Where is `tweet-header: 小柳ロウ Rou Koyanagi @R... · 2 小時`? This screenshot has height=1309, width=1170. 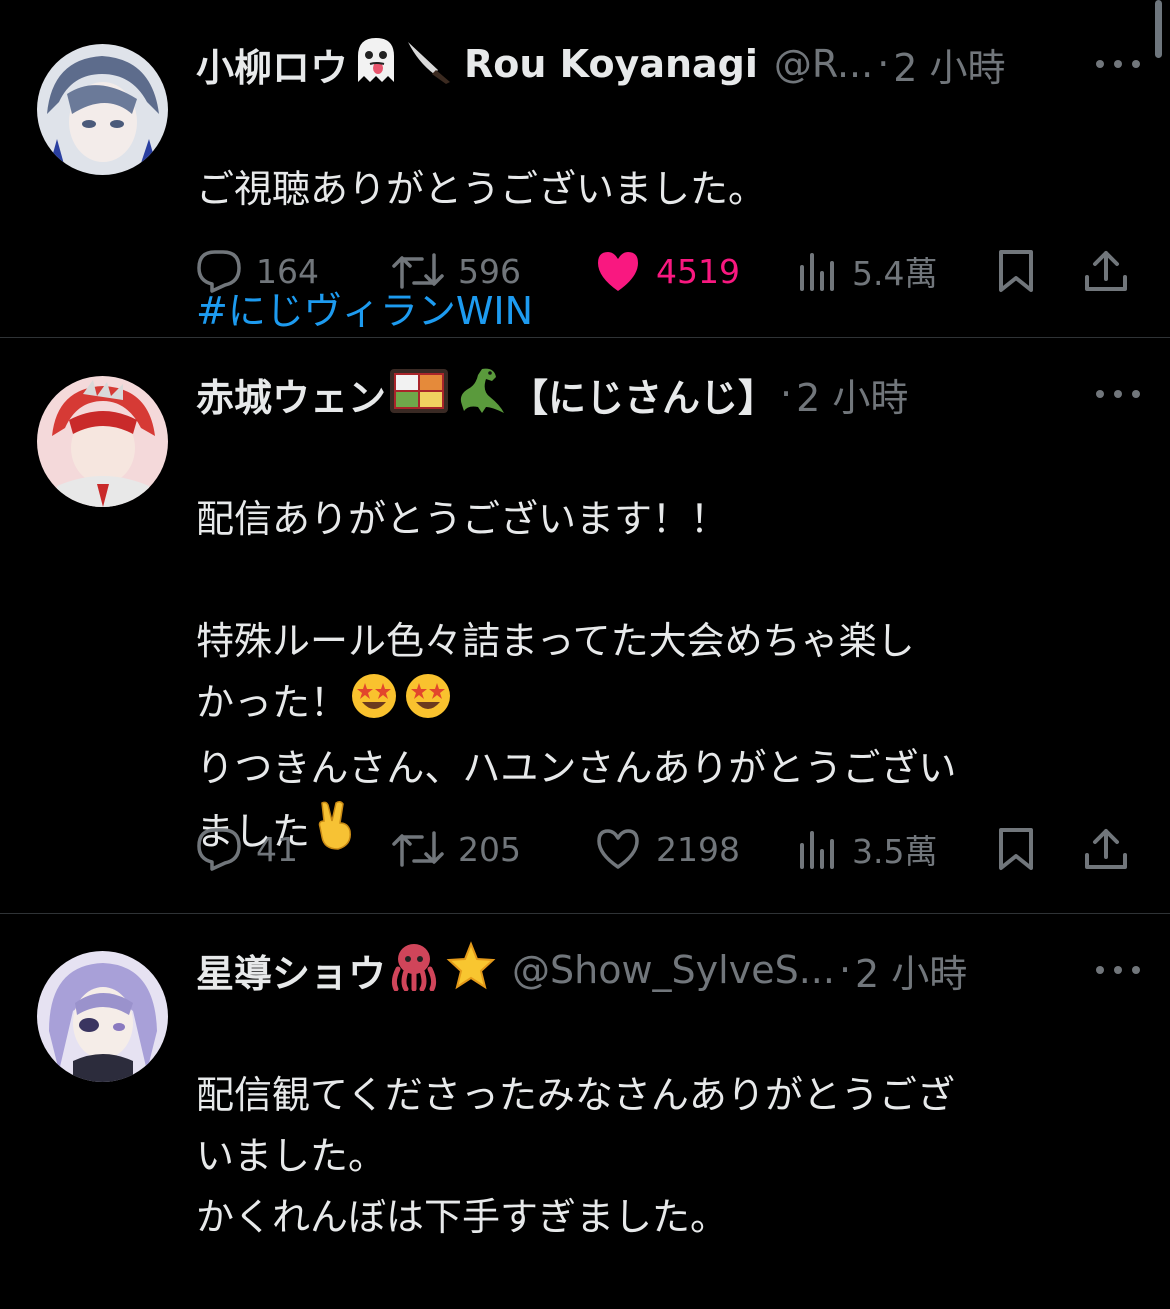
tweet-header: 小柳ロウ Rou Koyanagi @R... · 2 小時 is located at coordinates (601, 64).